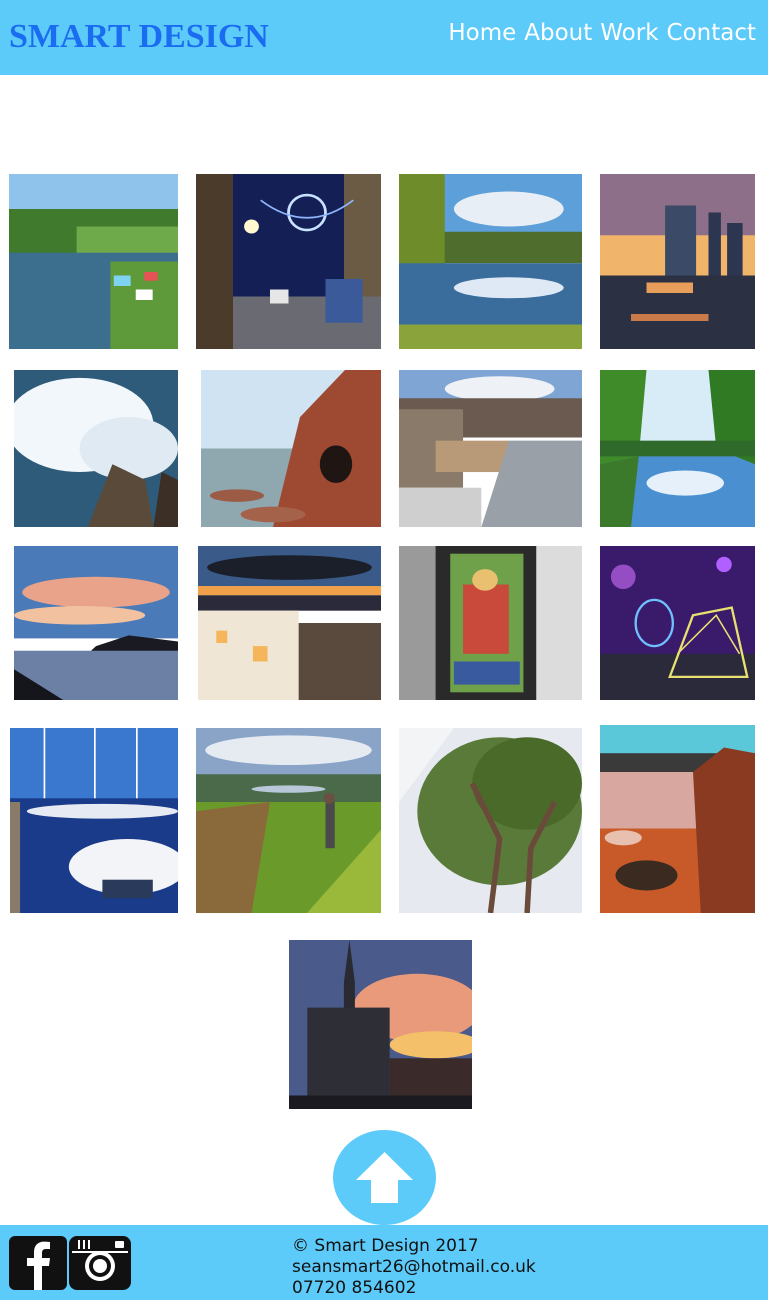  I want to click on phone-number: 07720 854602, so click(354, 1288).